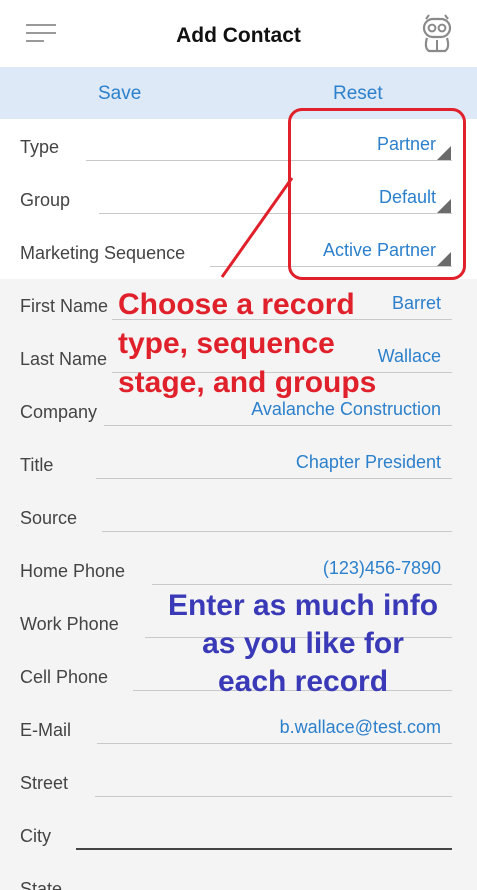  Describe the element at coordinates (103, 253) in the screenshot. I see `marketing-sequence-label: Marketing Sequence` at that location.